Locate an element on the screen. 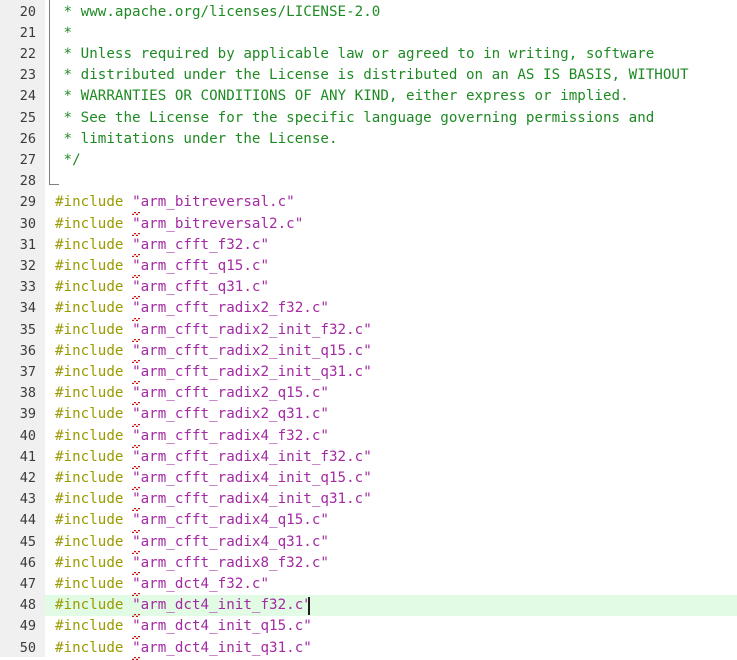  line-number: 26 is located at coordinates (18, 139).